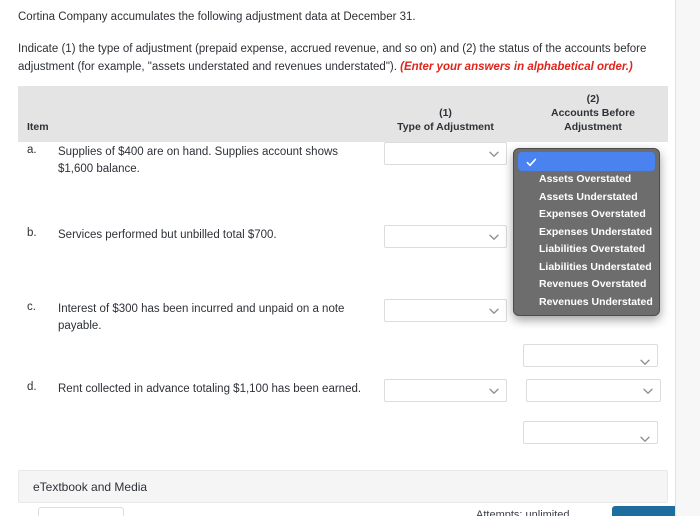  Describe the element at coordinates (90, 486) in the screenshot. I see `etextbook-and-media-label: eTextbook and Media` at that location.